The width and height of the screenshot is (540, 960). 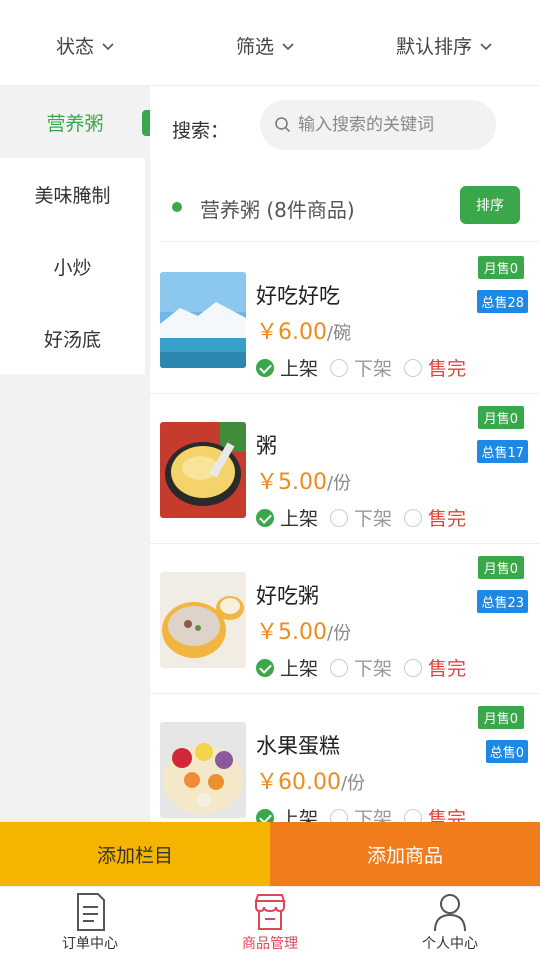 I want to click on product-price: ￥60.00/份, so click(x=310, y=780).